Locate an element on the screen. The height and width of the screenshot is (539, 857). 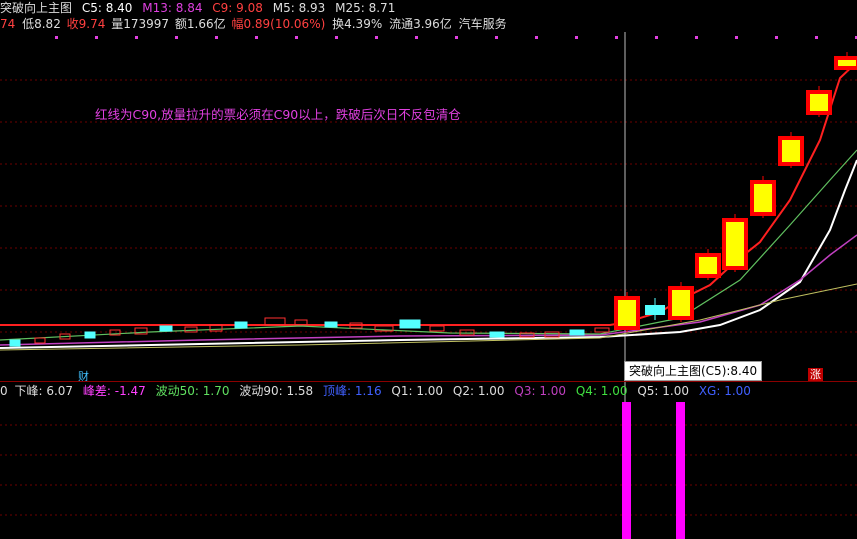
crosshair-tooltip: 突破向上主图(C5):8.40 is located at coordinates (693, 371).